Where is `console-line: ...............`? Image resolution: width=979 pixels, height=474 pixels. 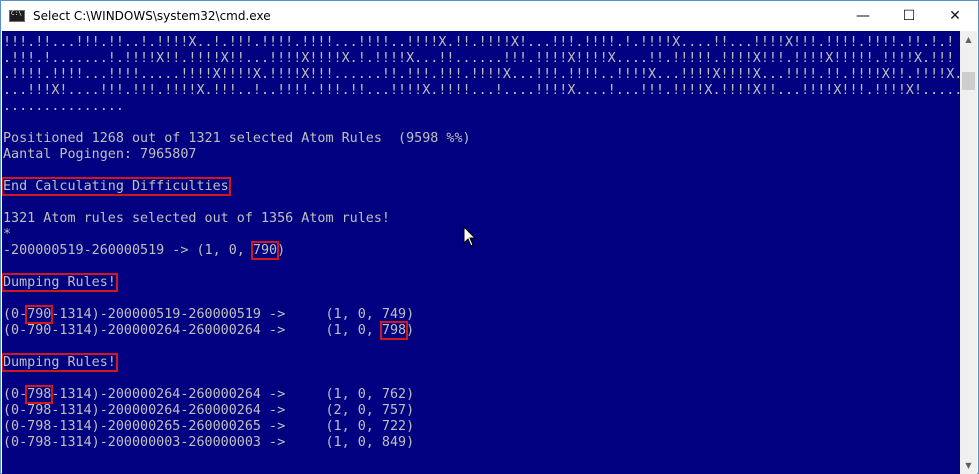 console-line: ............... is located at coordinates (63, 106).